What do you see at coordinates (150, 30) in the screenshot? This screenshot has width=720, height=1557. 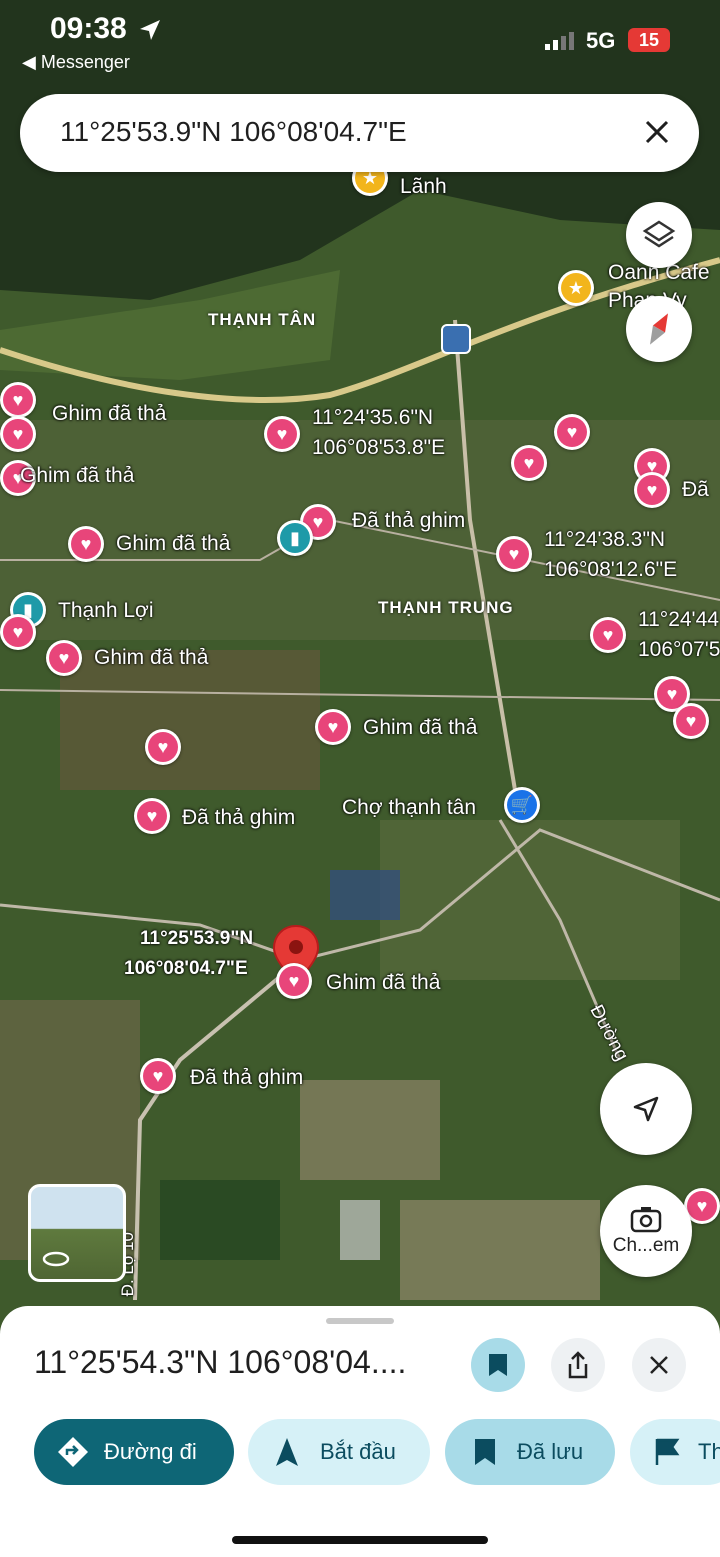 I see `location-arrow-icon` at bounding box center [150, 30].